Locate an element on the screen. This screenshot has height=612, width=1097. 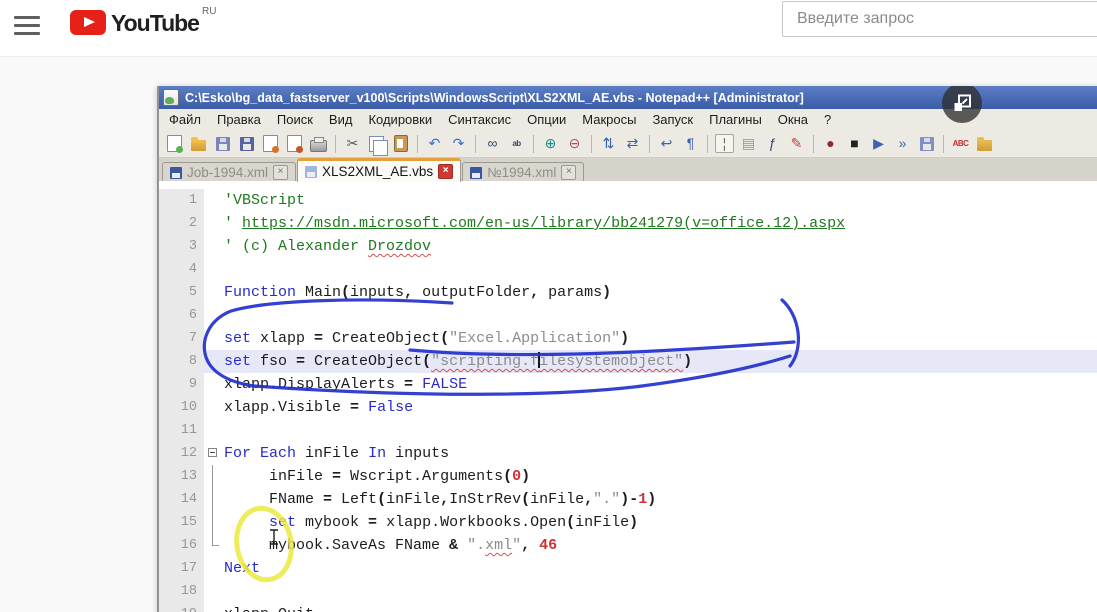
code-segment: xlapp.Visible is located at coordinates (287, 407).